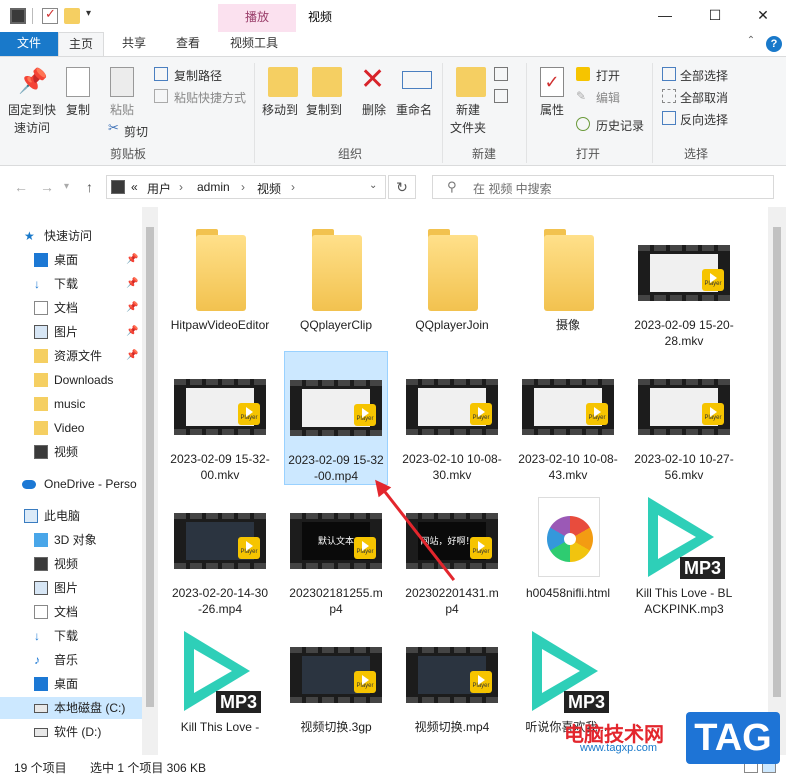 This screenshot has width=786, height=778. I want to click on tab-share: 共享, so click(134, 44).